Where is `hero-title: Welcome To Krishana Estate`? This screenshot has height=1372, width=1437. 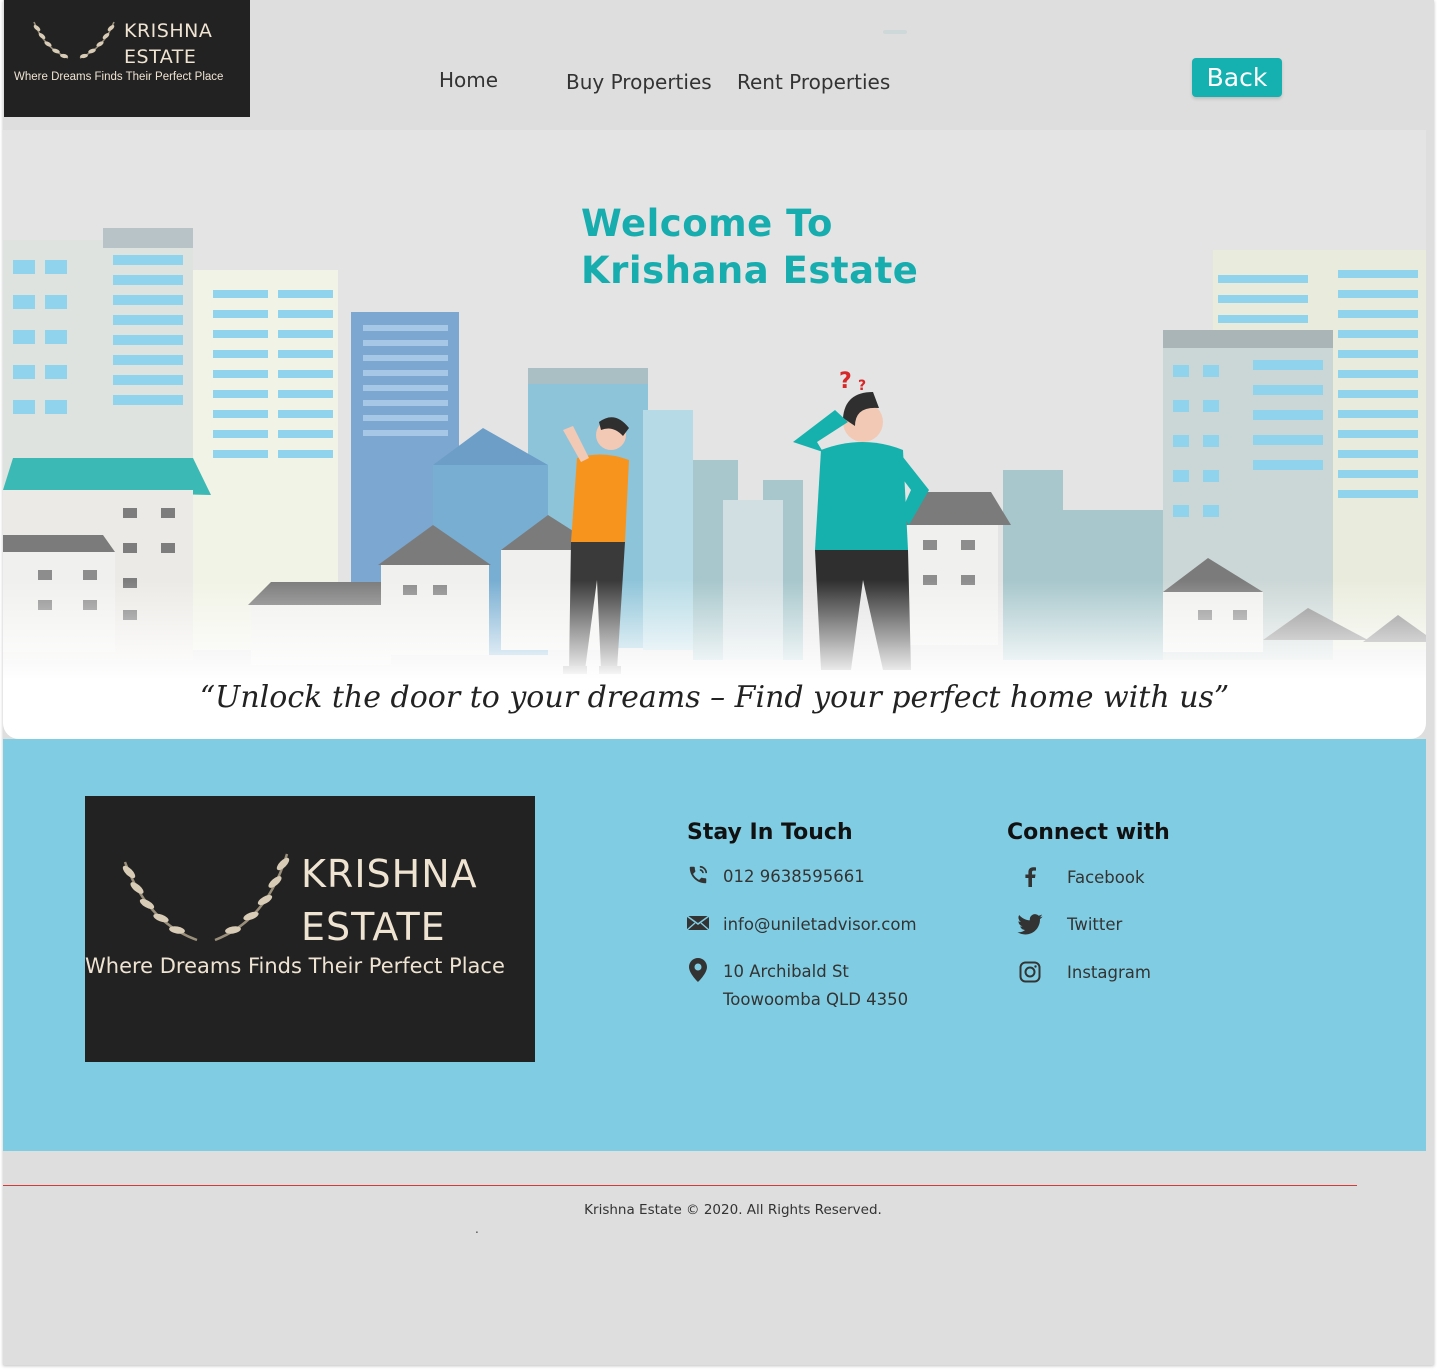
hero-title: Welcome To Krishana Estate is located at coordinates (749, 247).